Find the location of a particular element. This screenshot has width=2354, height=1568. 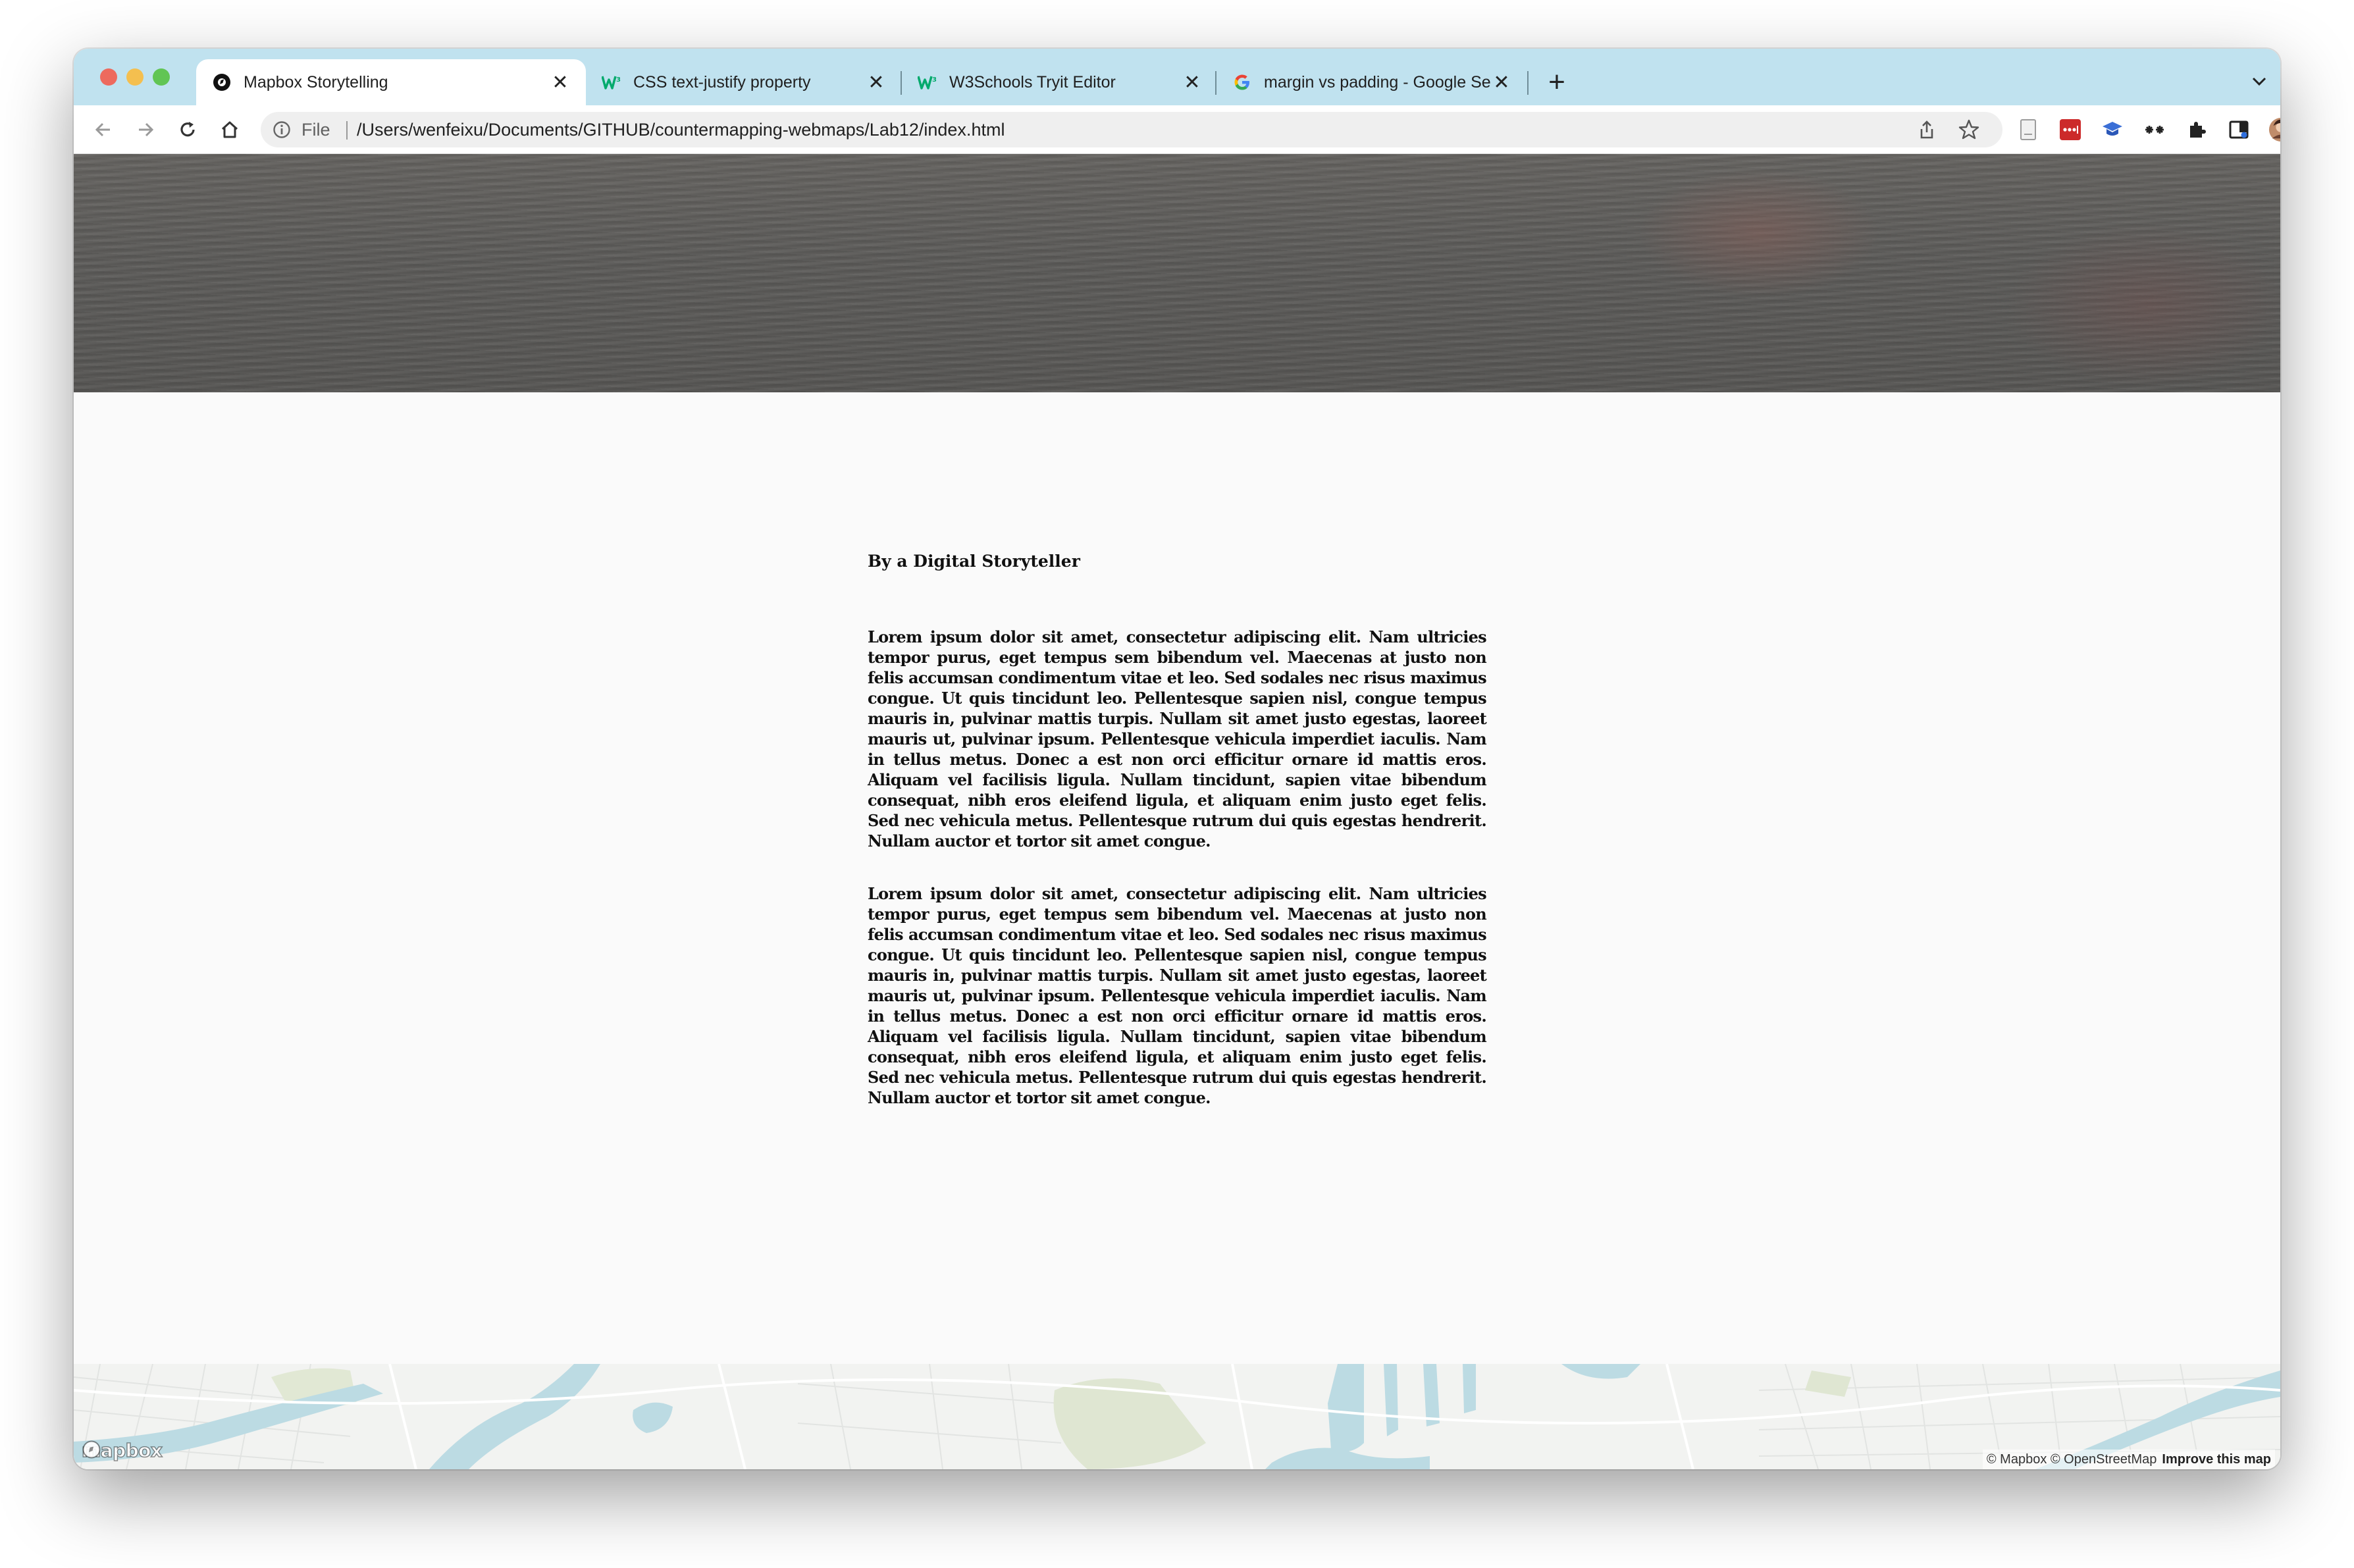

new-tab-button: + is located at coordinates (1557, 82).